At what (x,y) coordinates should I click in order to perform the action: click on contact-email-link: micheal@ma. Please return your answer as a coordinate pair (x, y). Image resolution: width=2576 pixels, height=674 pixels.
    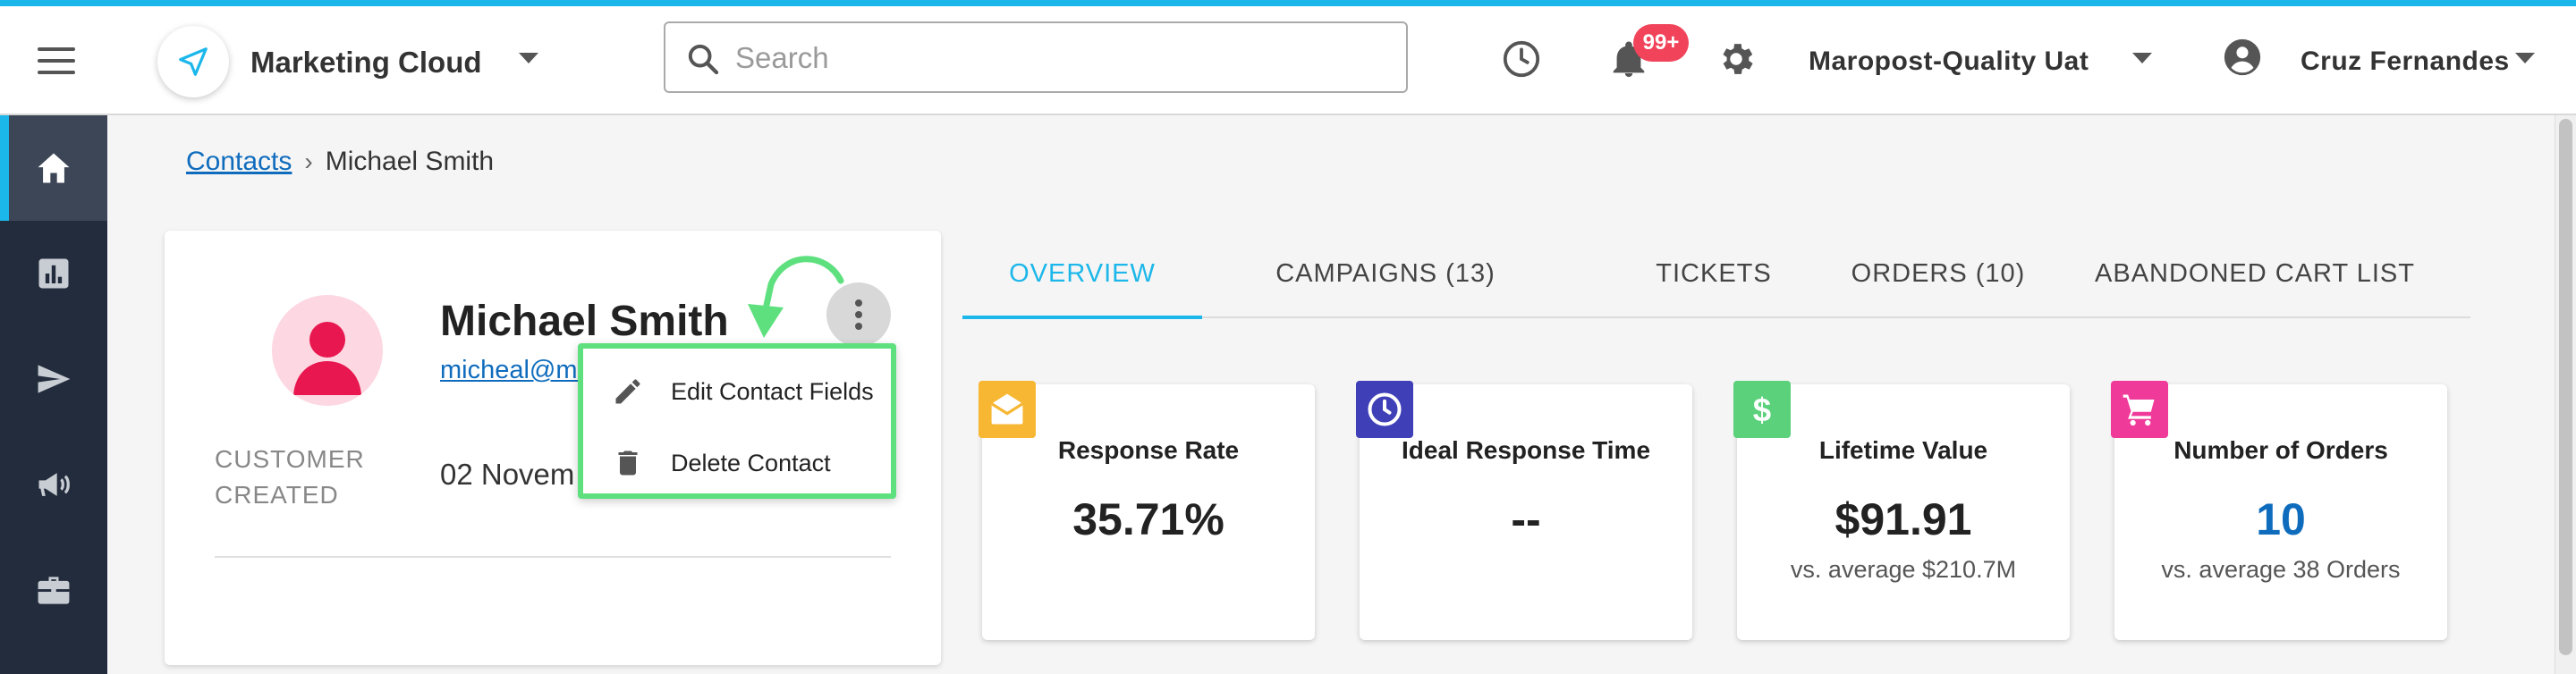
    Looking at the image, I should click on (516, 371).